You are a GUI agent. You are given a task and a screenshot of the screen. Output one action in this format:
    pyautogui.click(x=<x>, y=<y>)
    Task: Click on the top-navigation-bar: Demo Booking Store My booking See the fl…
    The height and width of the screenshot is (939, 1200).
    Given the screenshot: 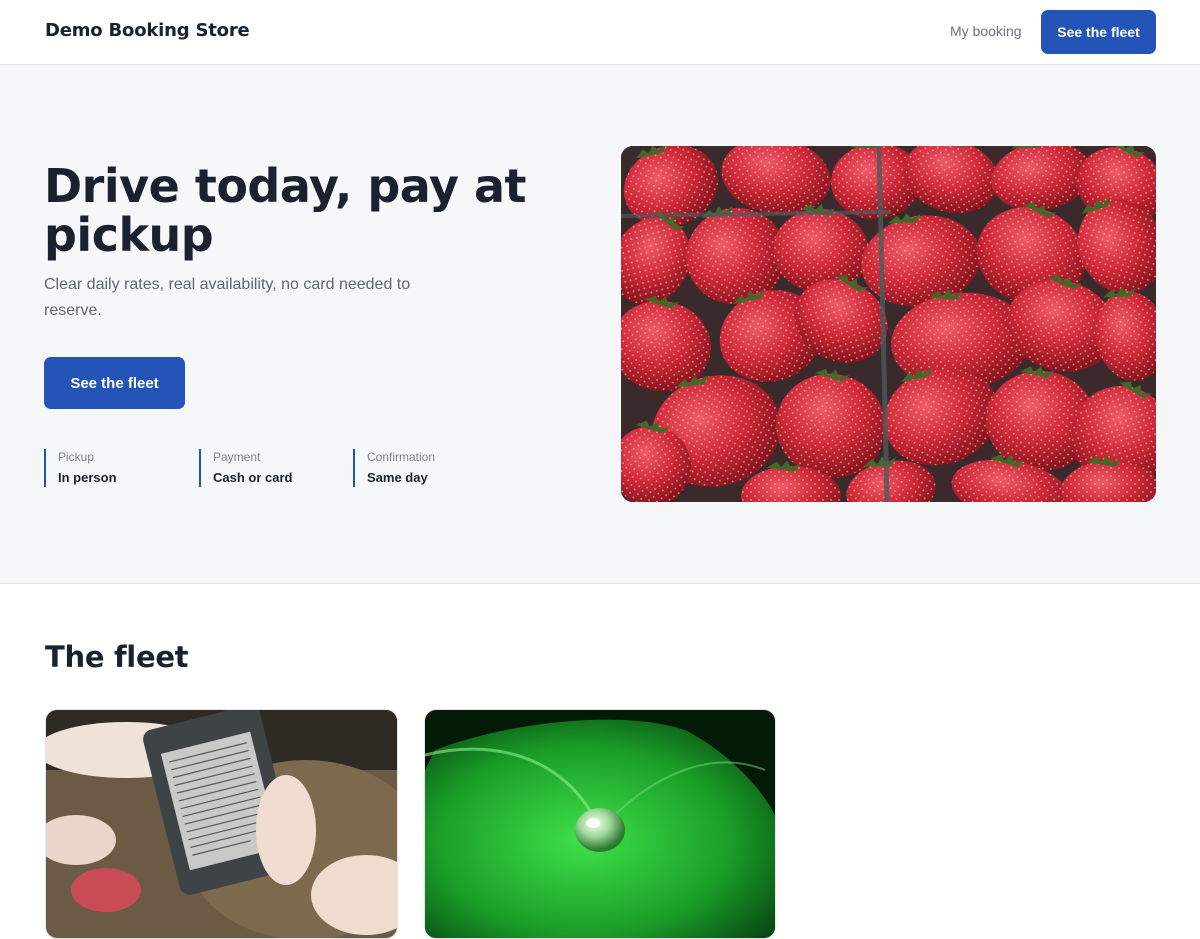 What is the action you would take?
    pyautogui.click(x=600, y=32)
    